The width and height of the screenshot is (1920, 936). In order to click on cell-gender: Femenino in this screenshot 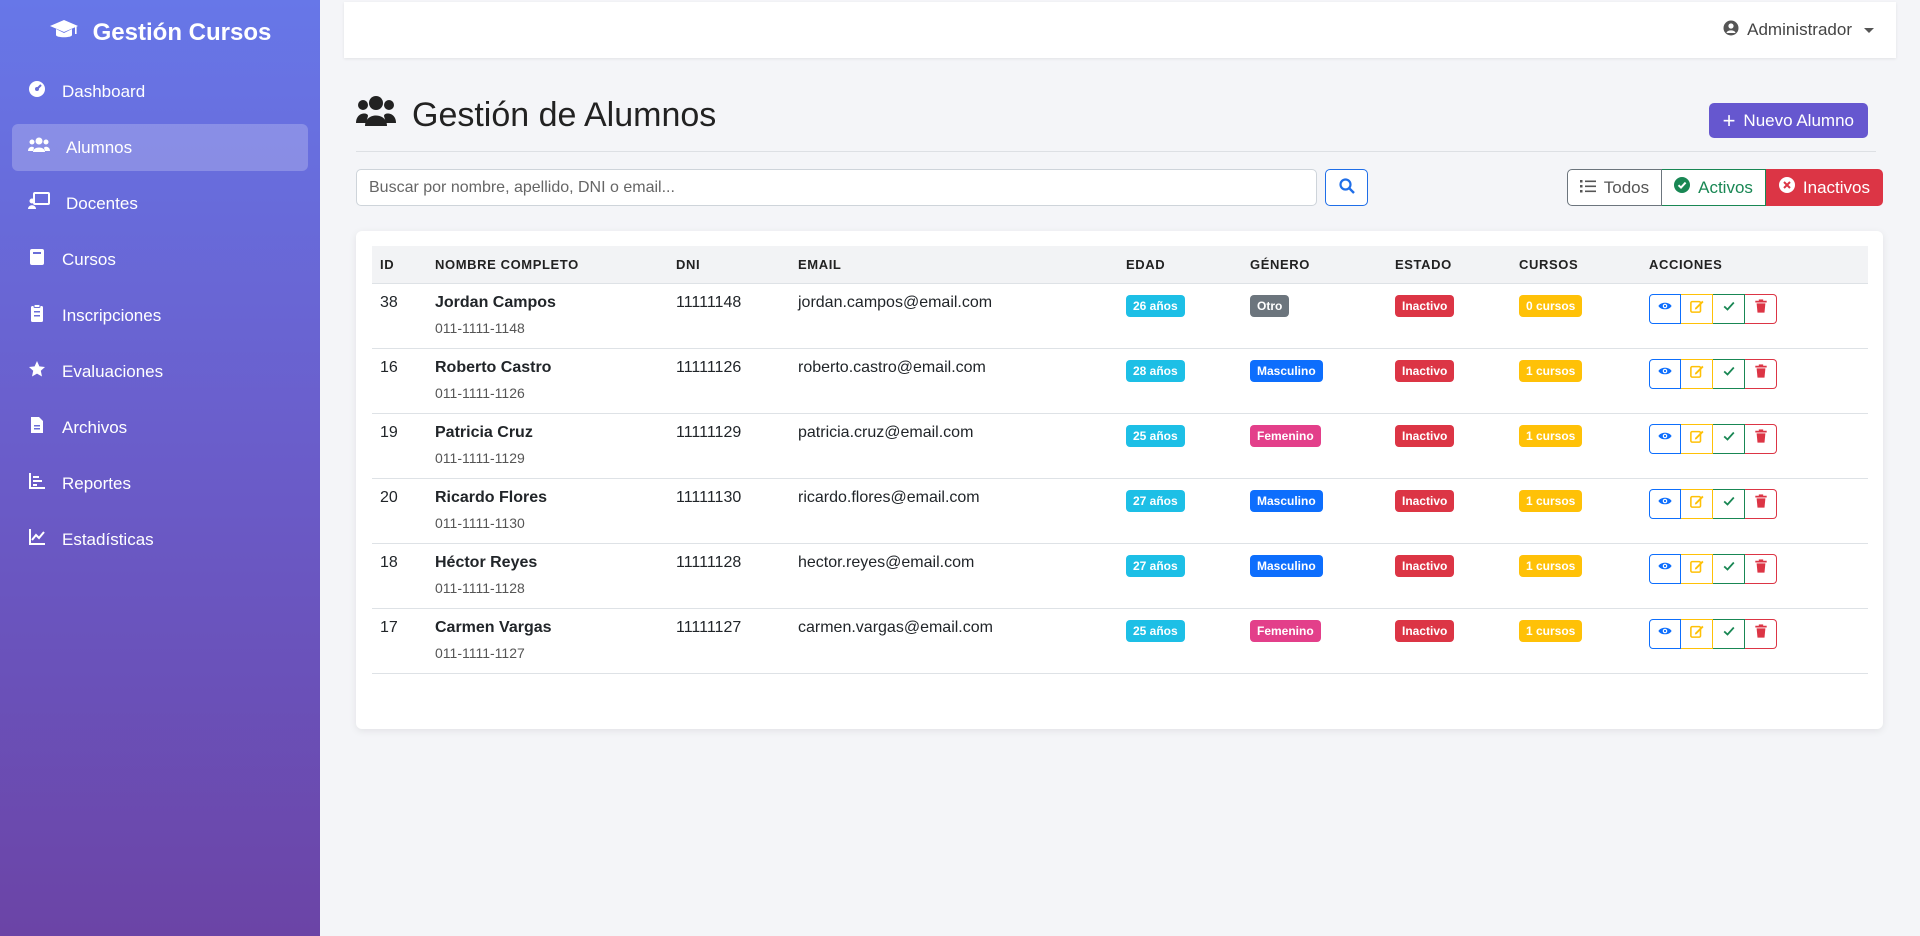, I will do `click(1314, 641)`.